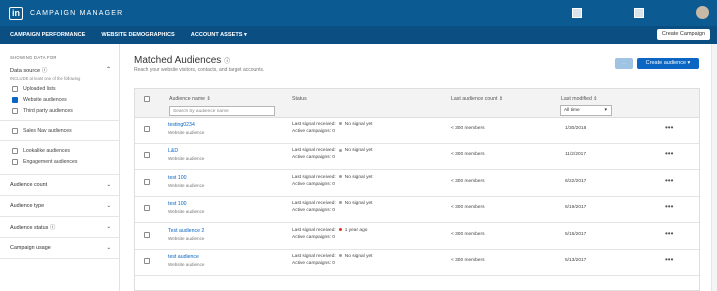  What do you see at coordinates (16, 13) in the screenshot?
I see `linkedin-logo-icon: in` at bounding box center [16, 13].